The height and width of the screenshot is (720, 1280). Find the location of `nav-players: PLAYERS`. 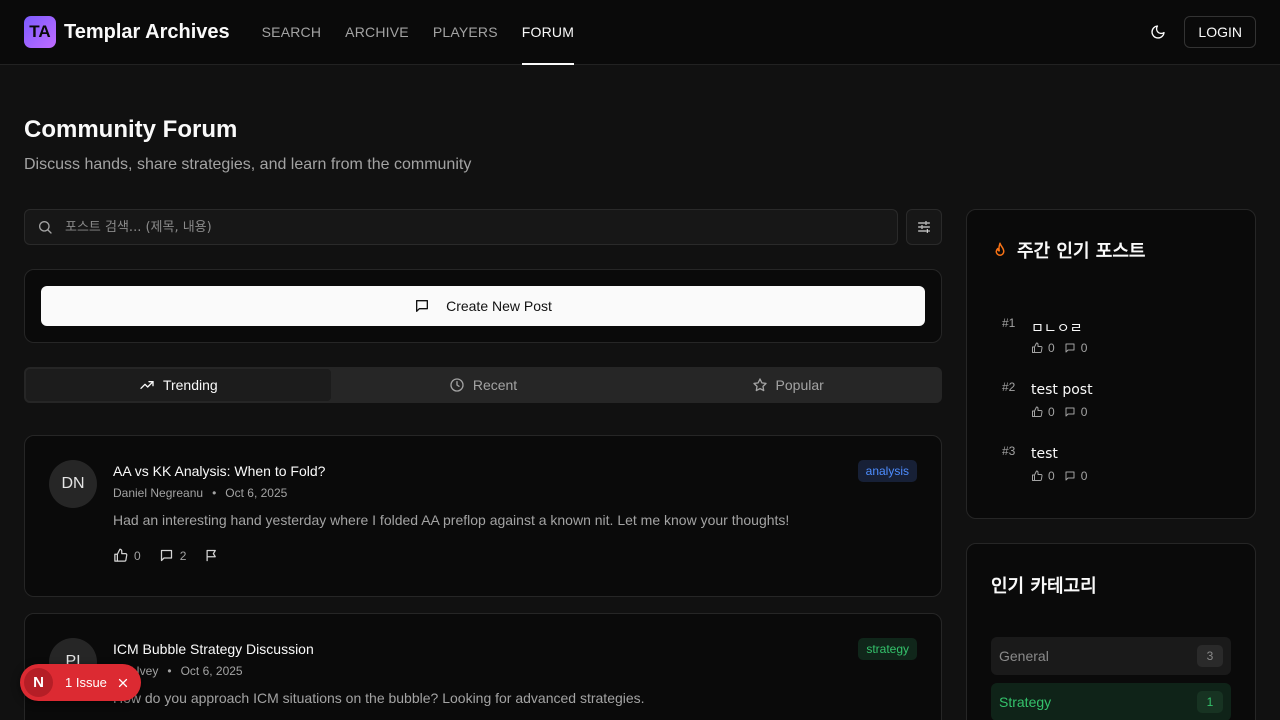

nav-players: PLAYERS is located at coordinates (465, 32).